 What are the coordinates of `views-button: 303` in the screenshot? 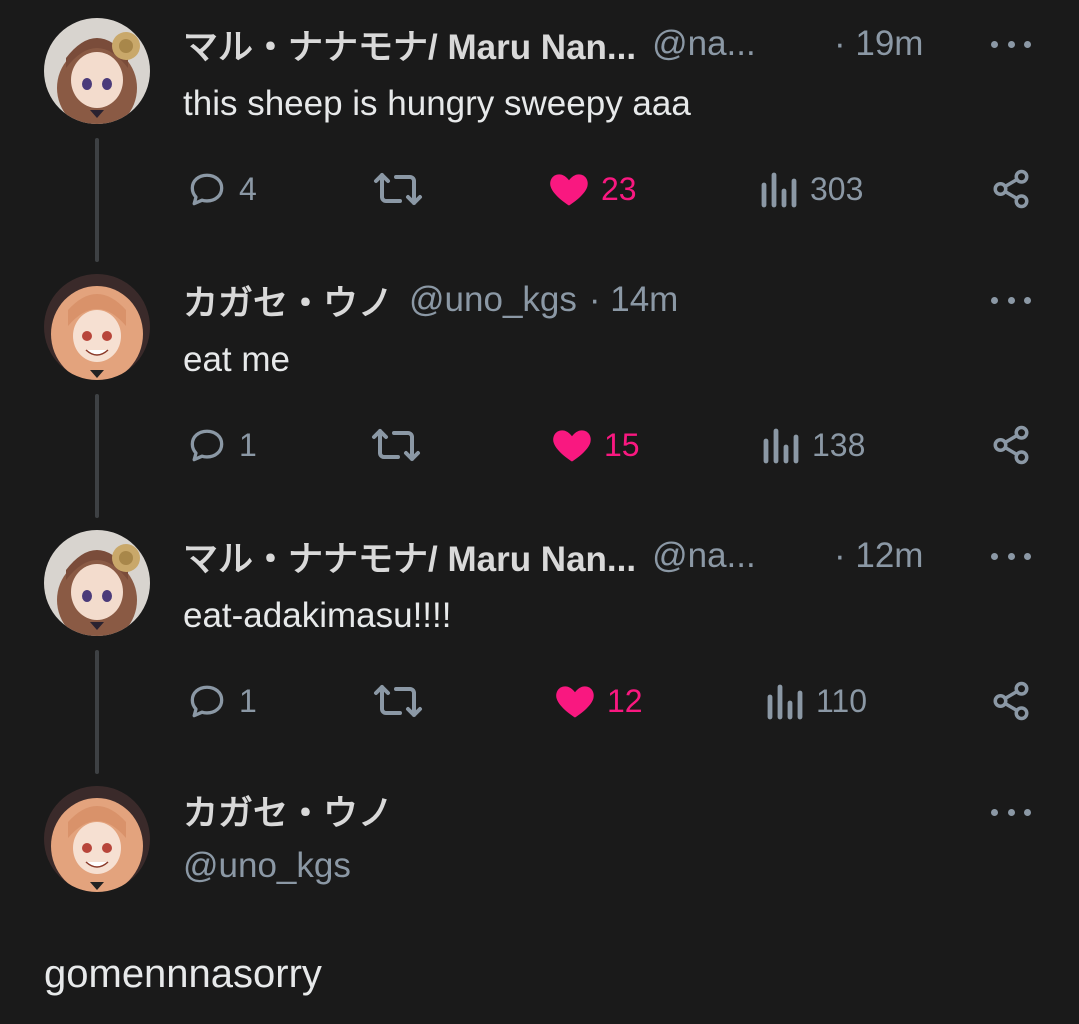 It's located at (811, 189).